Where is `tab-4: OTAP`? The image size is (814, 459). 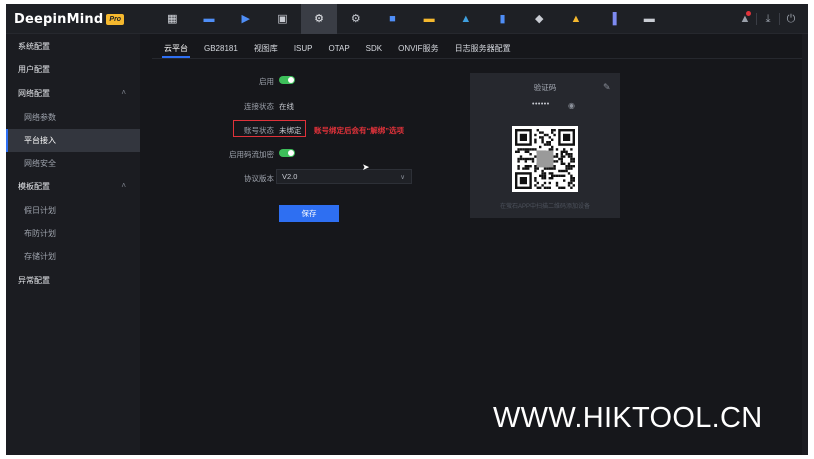
tab-4: OTAP is located at coordinates (338, 48).